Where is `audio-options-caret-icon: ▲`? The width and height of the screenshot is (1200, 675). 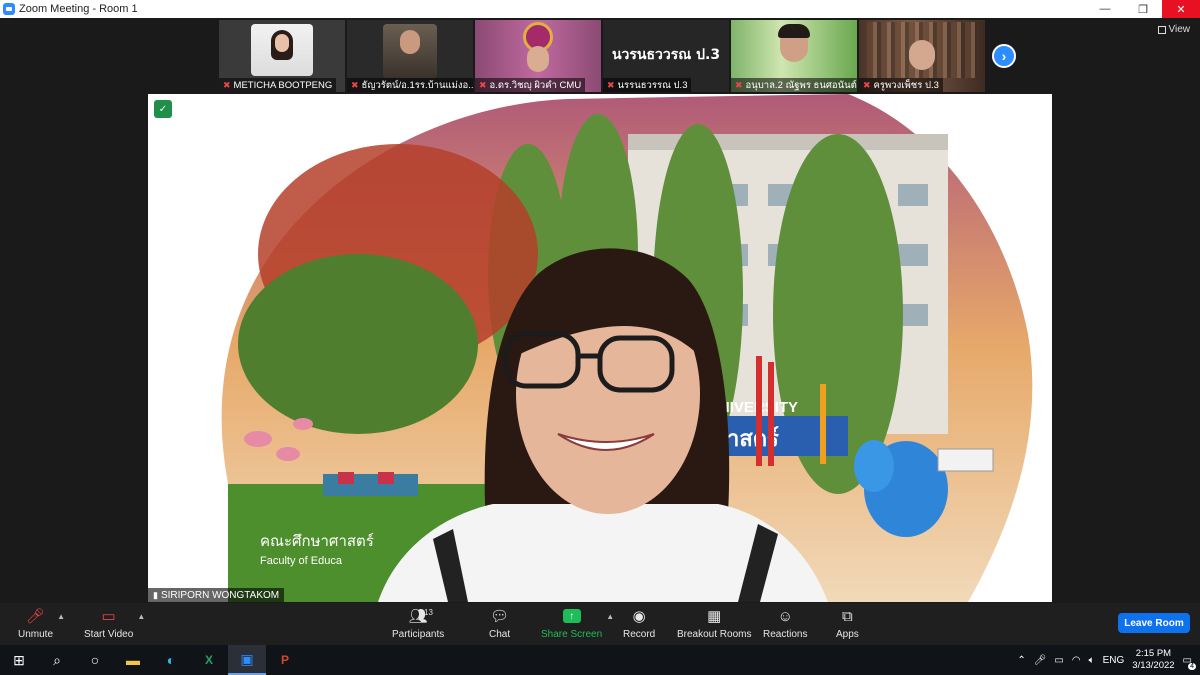 audio-options-caret-icon: ▲ is located at coordinates (61, 616).